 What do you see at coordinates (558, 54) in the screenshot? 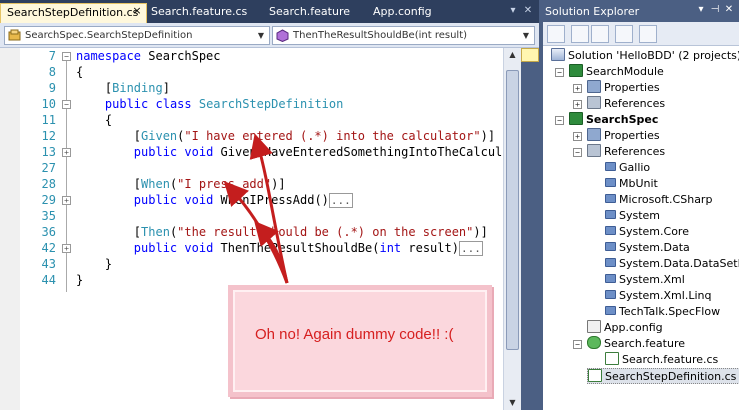
I see `solution-icon` at bounding box center [558, 54].